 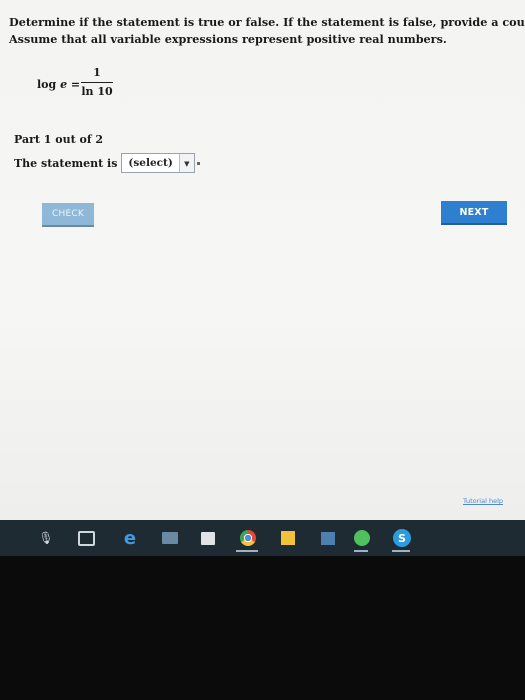 What do you see at coordinates (97, 91) in the screenshot?
I see `fraction-denominator: ln 10` at bounding box center [97, 91].